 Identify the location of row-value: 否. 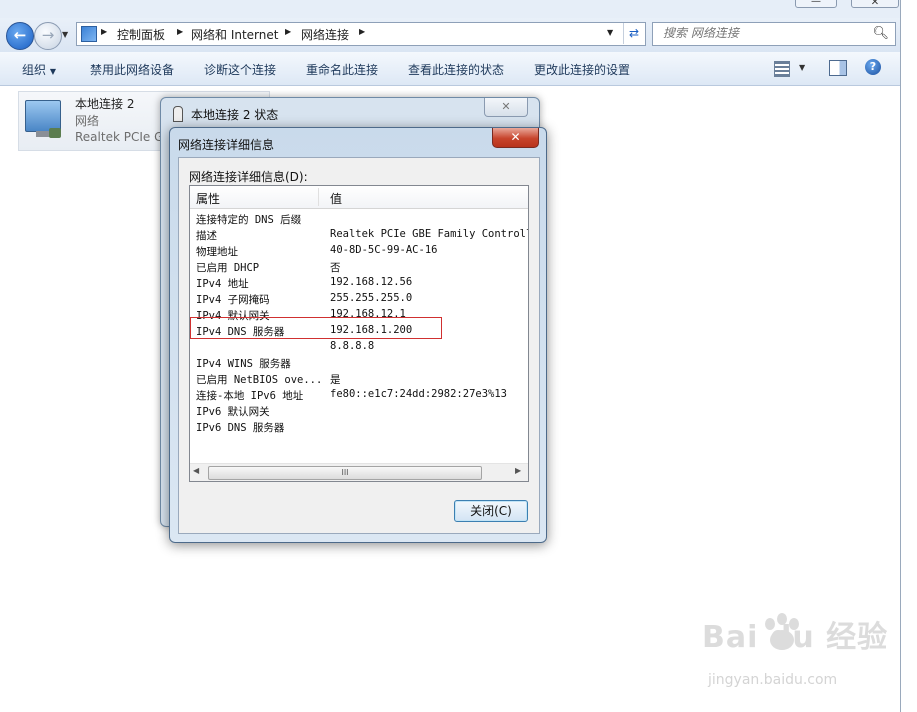
(335, 268).